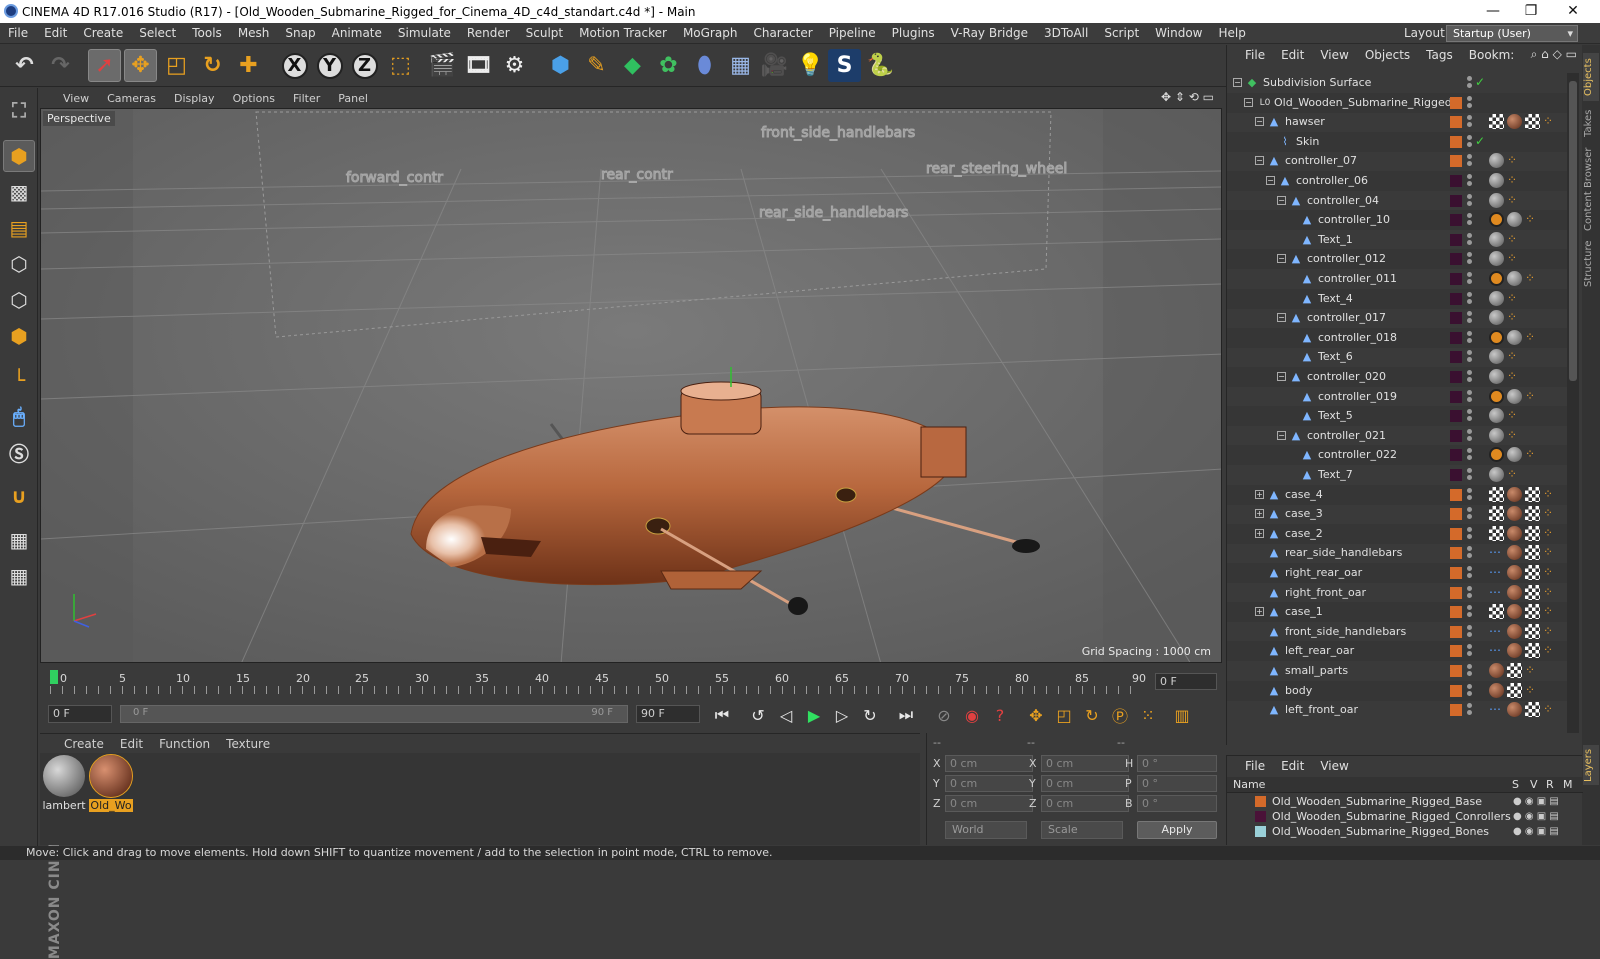 This screenshot has width=1600, height=959. I want to click on object-row: ▲ Text_5 ⁘, so click(1397, 416).